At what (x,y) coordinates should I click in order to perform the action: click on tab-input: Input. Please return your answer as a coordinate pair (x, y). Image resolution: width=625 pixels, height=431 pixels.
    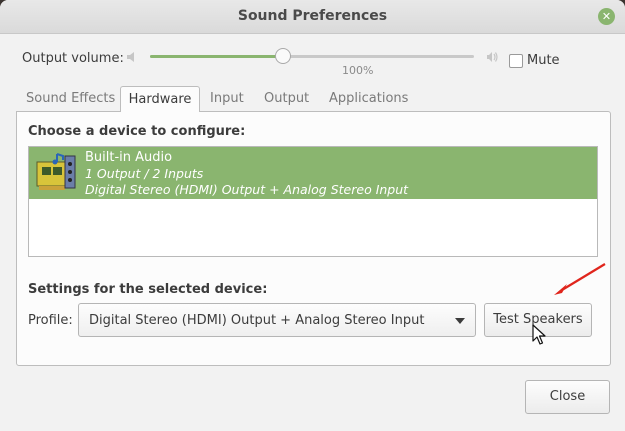
    Looking at the image, I should click on (227, 98).